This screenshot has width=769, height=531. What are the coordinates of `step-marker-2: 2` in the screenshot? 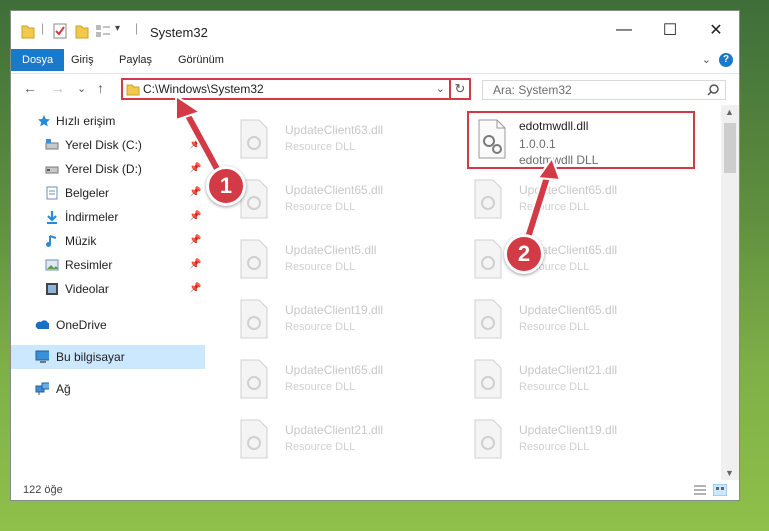 It's located at (524, 254).